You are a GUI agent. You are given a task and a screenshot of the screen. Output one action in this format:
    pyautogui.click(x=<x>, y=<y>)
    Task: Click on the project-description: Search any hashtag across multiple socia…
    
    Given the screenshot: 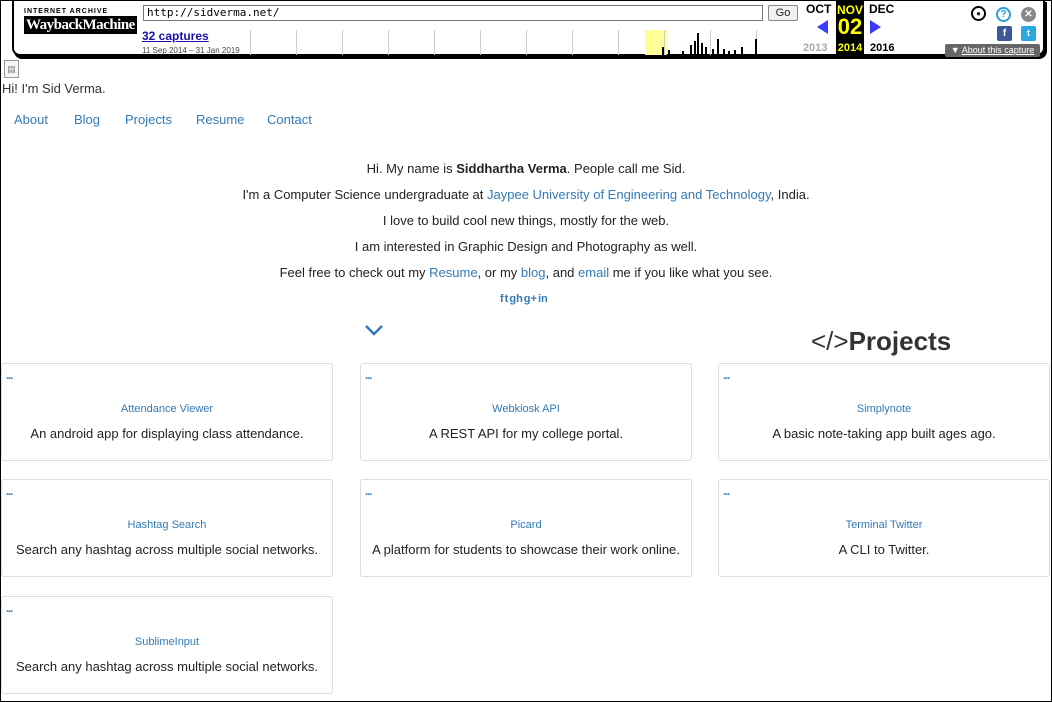 What is the action you would take?
    pyautogui.click(x=167, y=549)
    